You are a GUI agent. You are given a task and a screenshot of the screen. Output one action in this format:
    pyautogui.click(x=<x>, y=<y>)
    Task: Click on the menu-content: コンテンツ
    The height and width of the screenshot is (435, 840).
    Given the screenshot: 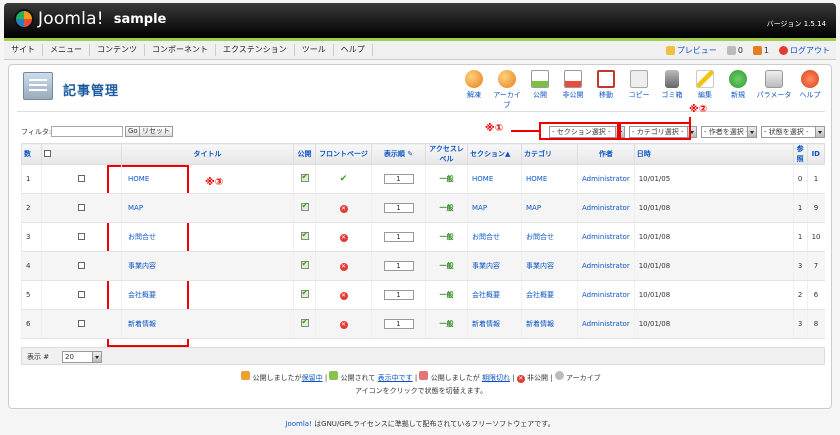 What is the action you would take?
    pyautogui.click(x=117, y=50)
    